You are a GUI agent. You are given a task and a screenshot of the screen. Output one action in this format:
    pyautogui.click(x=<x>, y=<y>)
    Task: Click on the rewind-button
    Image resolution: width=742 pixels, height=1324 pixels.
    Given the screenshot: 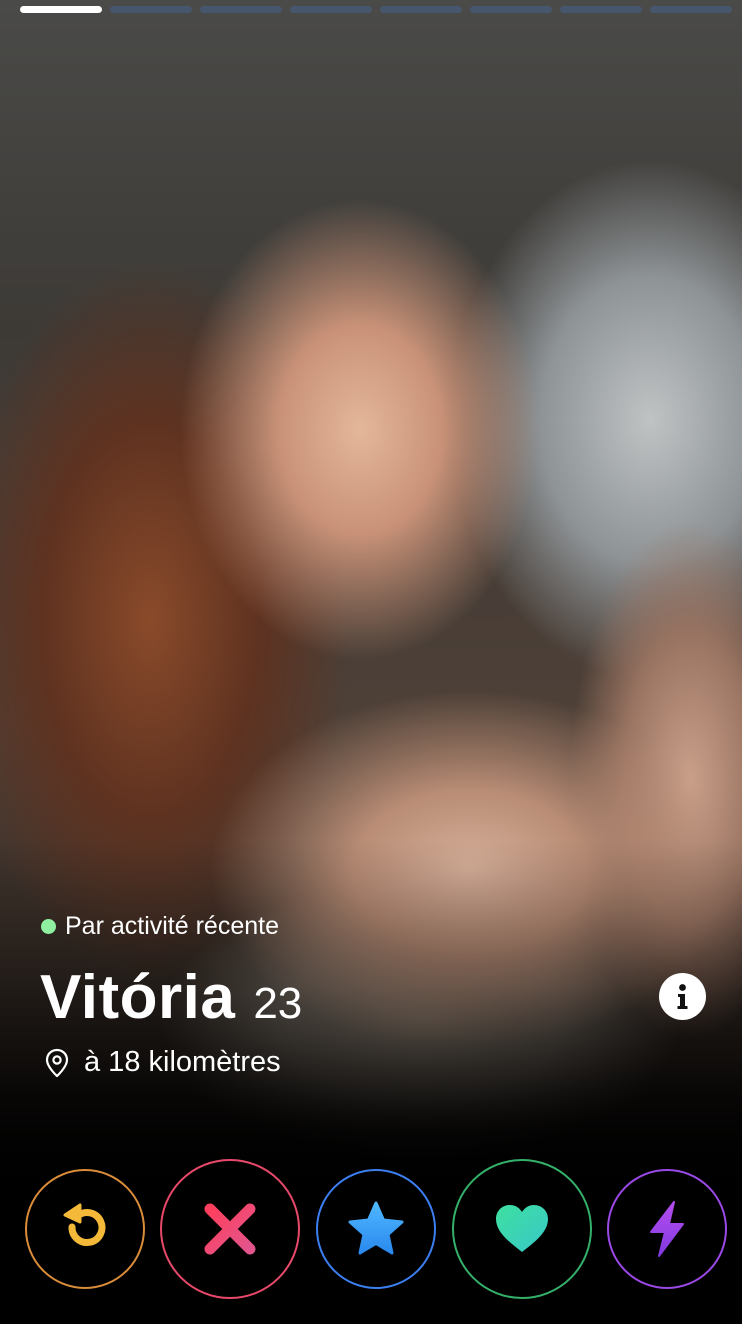 What is the action you would take?
    pyautogui.click(x=85, y=1229)
    